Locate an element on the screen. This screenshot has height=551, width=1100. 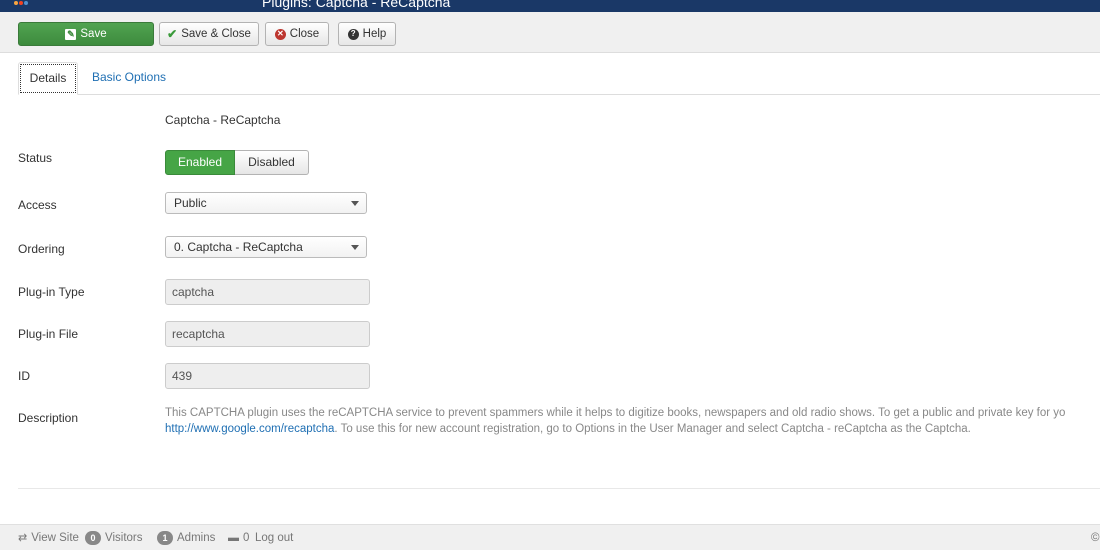
logout-label: Log out is located at coordinates (274, 538).